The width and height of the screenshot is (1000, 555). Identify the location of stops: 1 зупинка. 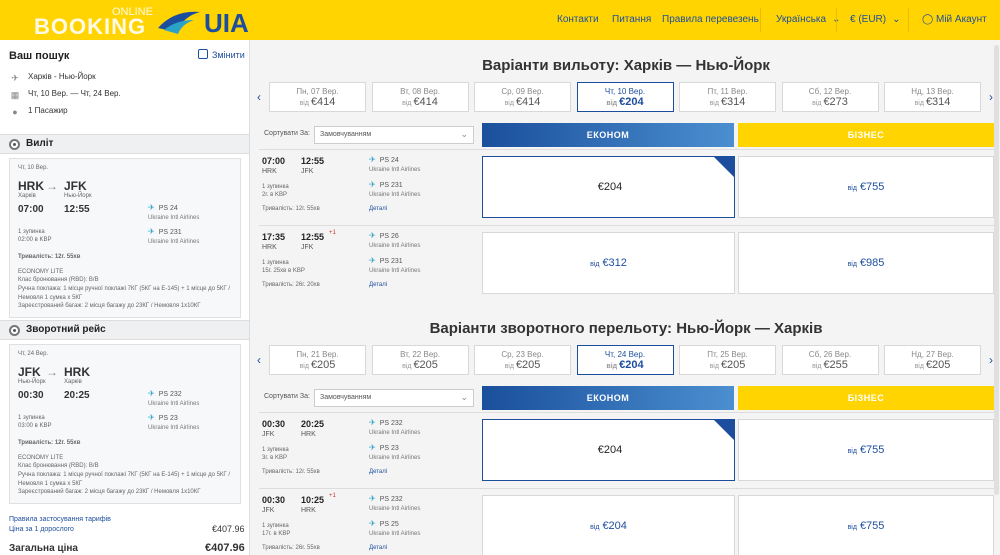
(275, 450).